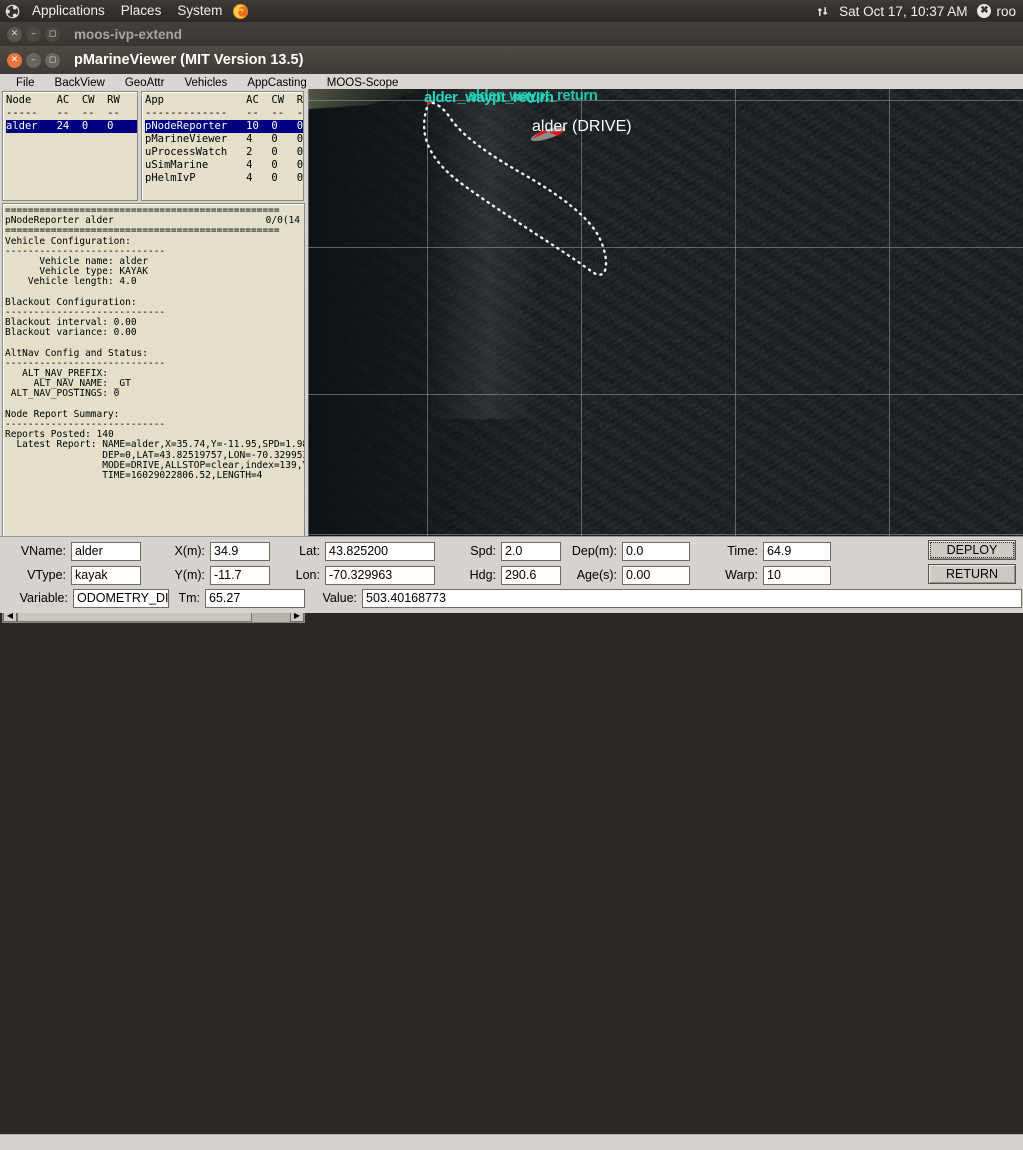  I want to click on time-input: 64.9, so click(797, 551).